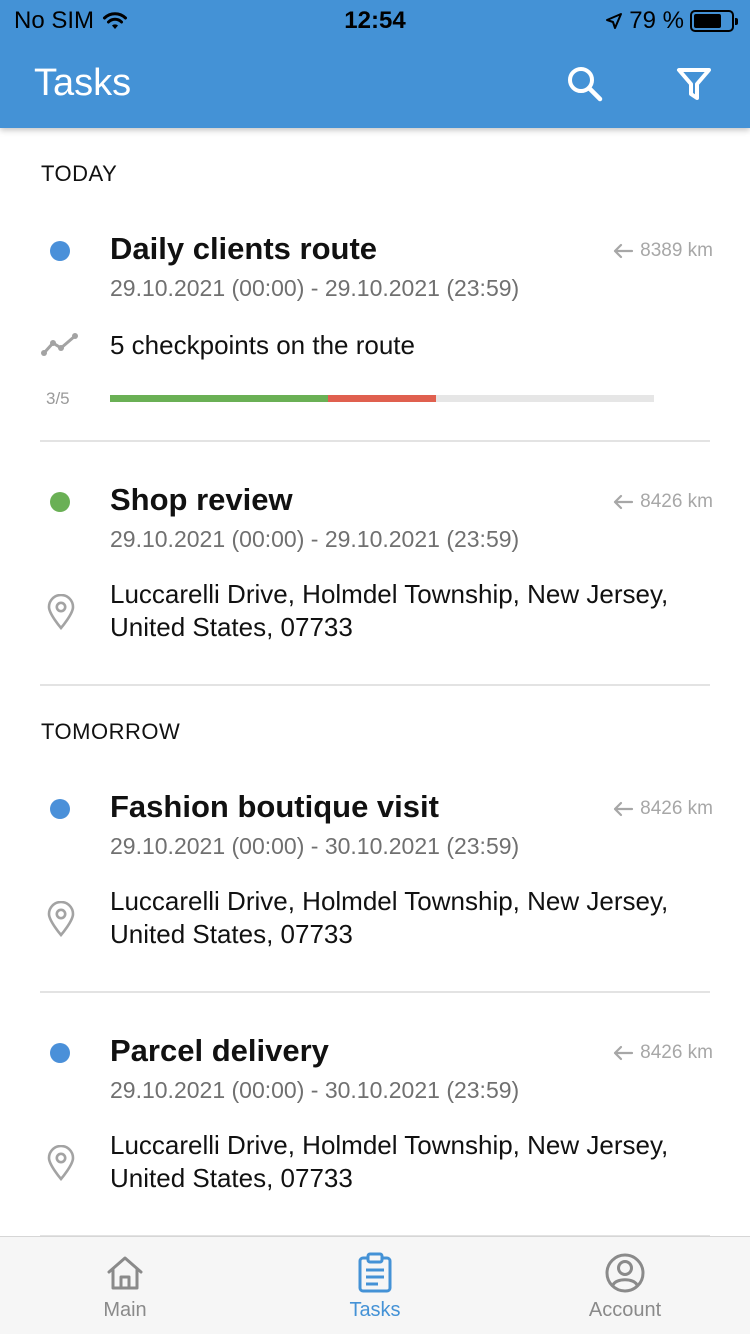  What do you see at coordinates (60, 347) in the screenshot?
I see `route-icon` at bounding box center [60, 347].